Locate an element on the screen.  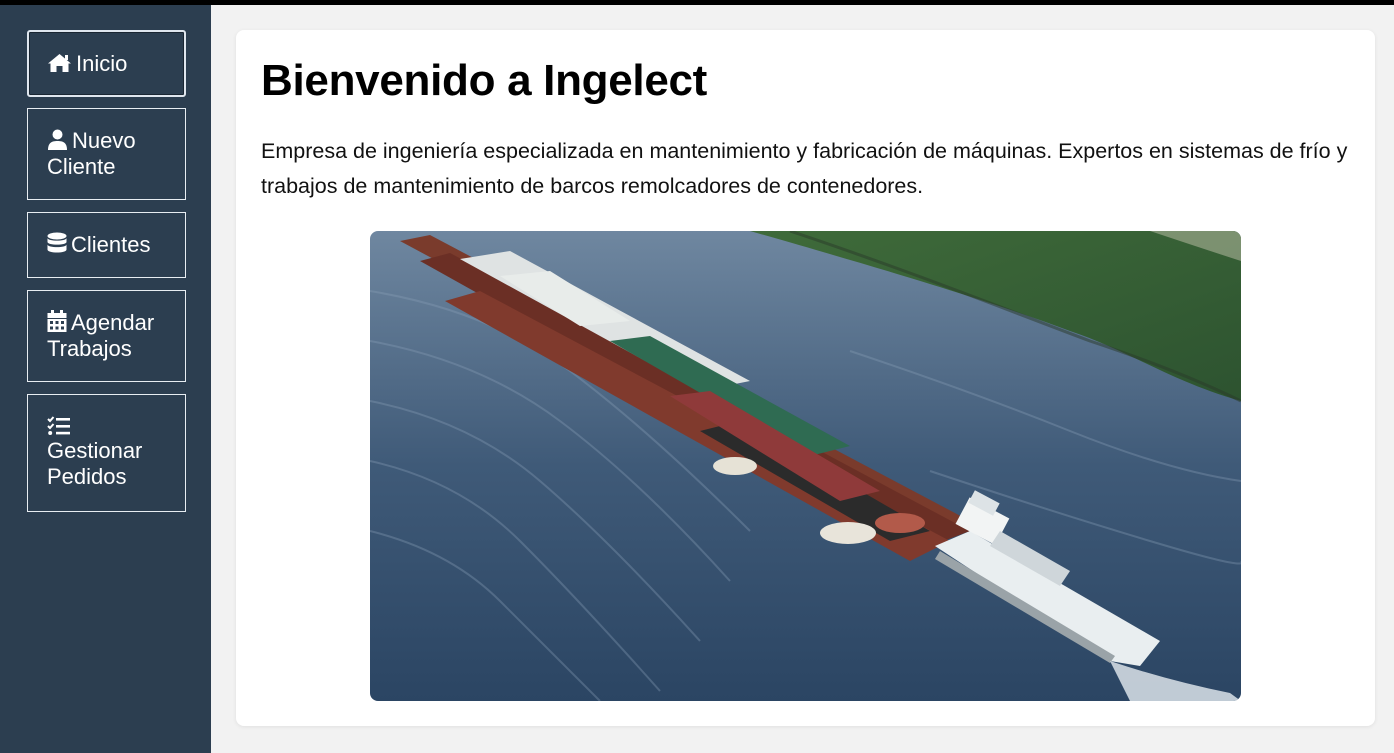
sidebar-item-clientes: Clientes is located at coordinates (106, 245).